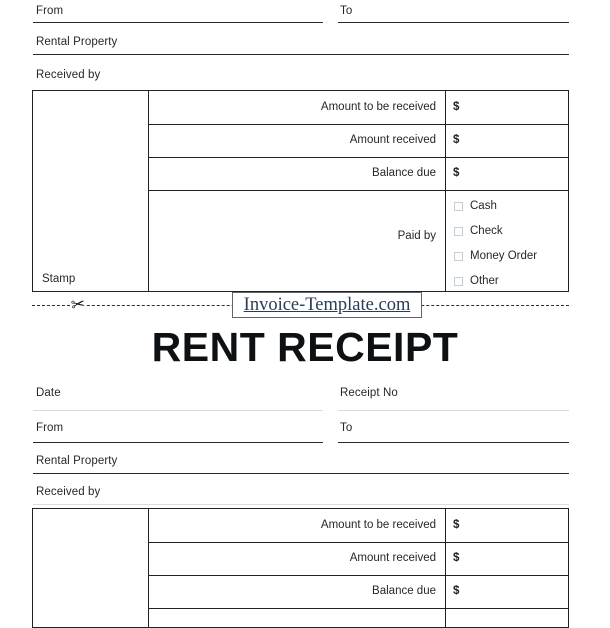  I want to click on paid-by-option-label-2-top: Money Order, so click(504, 256).